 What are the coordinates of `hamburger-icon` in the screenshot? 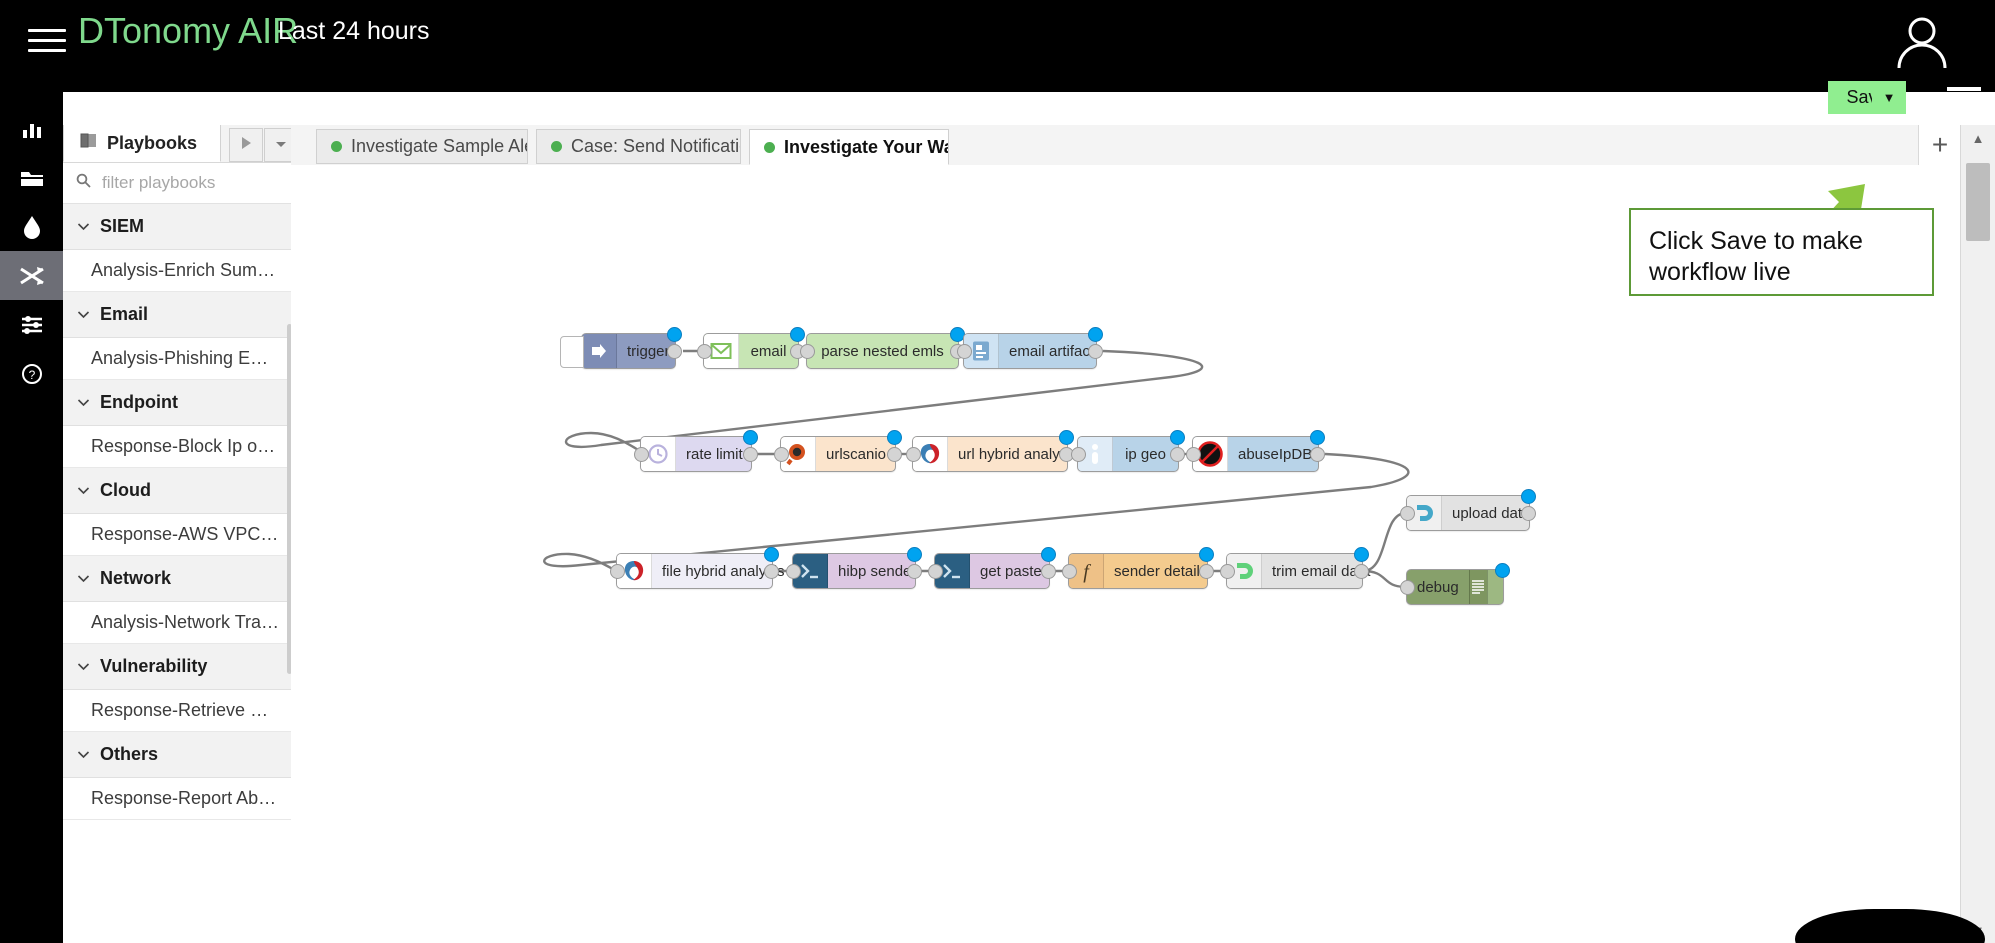 It's located at (47, 38).